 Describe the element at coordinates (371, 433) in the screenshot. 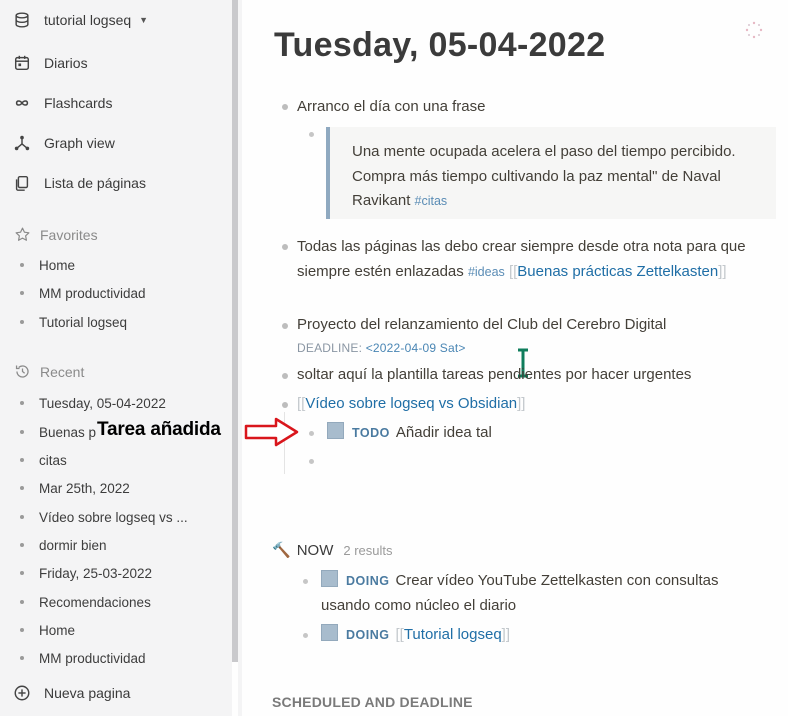

I see `todo-marker: TODO` at that location.